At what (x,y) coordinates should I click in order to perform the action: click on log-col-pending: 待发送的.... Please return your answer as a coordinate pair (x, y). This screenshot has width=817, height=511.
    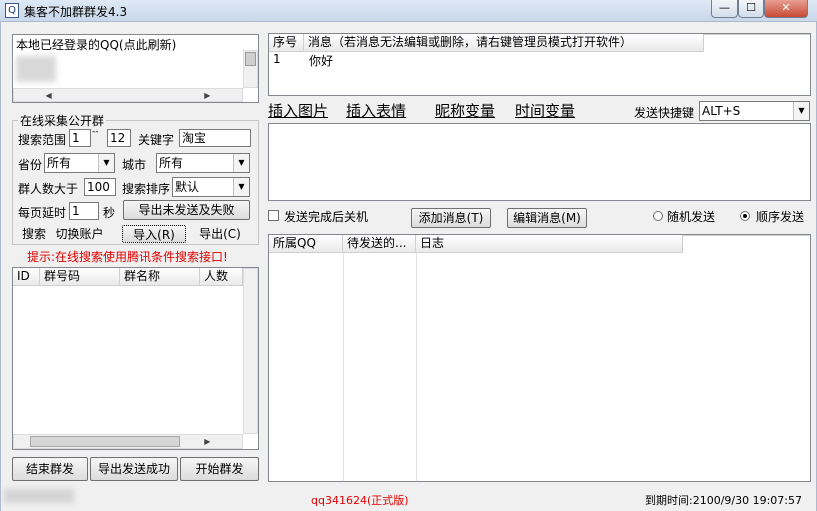
    Looking at the image, I should click on (379, 244).